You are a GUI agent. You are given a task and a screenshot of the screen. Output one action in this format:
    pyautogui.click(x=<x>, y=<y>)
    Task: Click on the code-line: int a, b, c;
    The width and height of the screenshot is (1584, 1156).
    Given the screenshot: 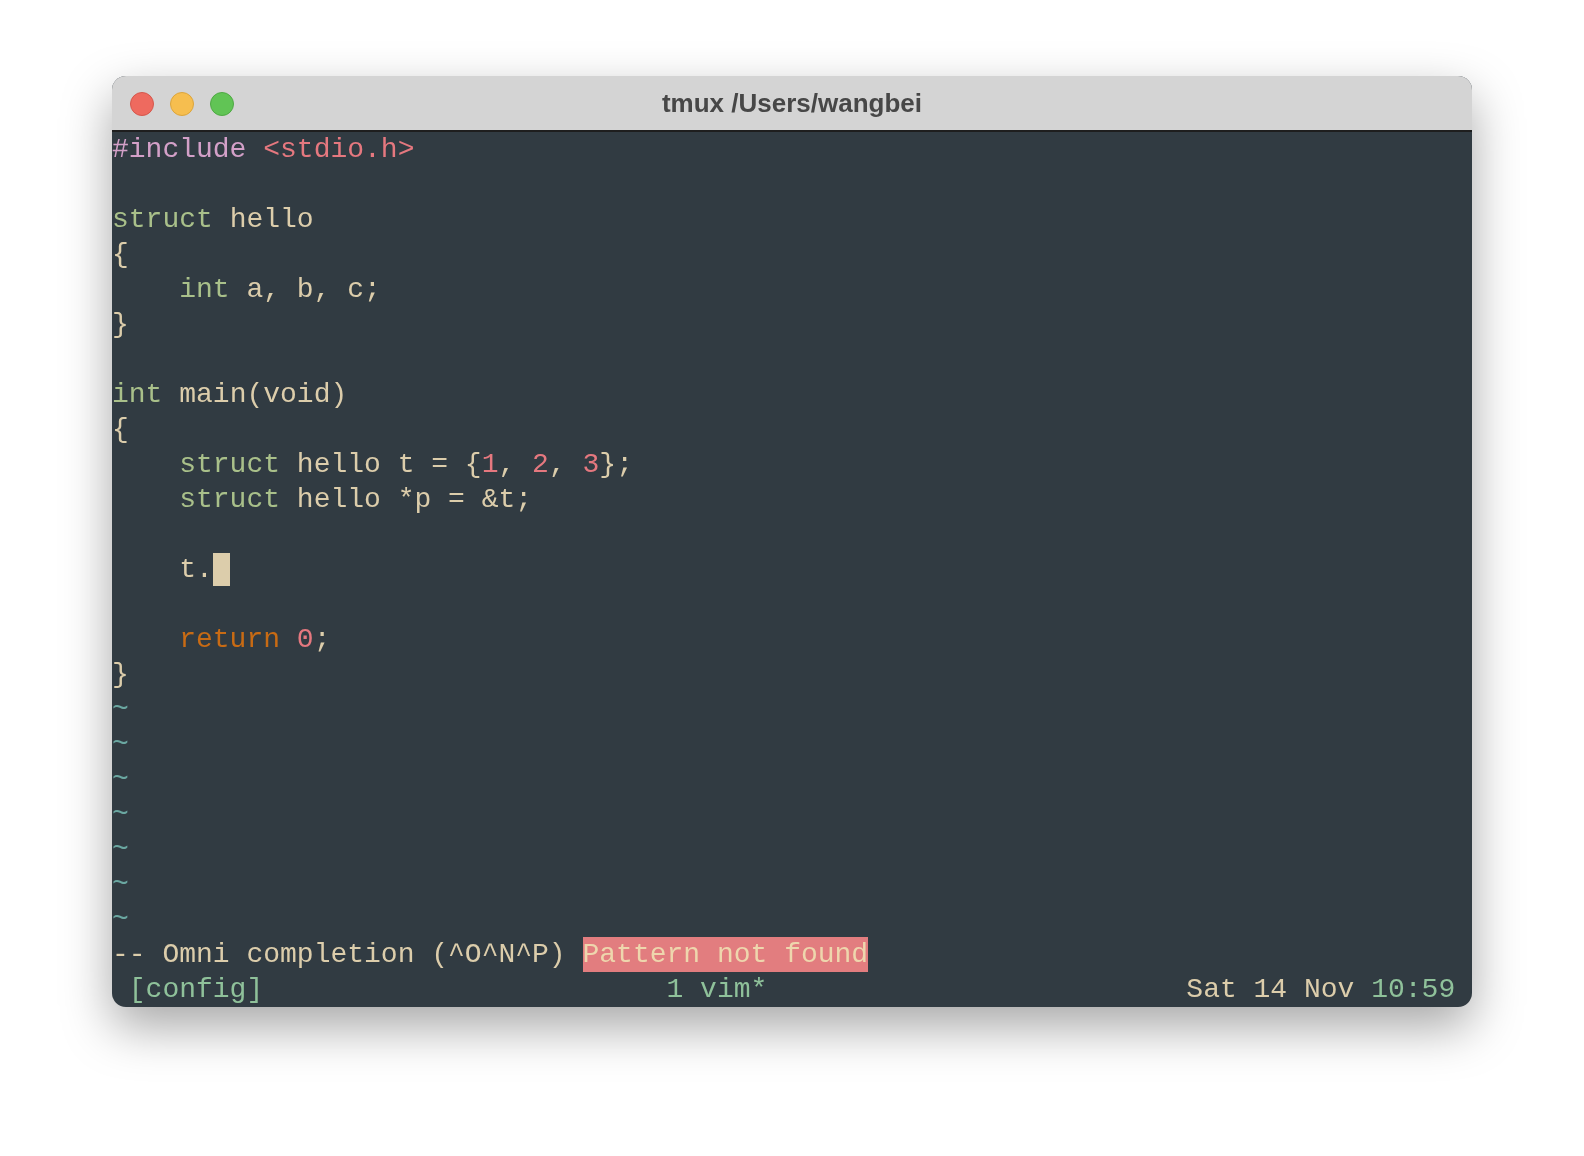 What is the action you would take?
    pyautogui.click(x=280, y=290)
    